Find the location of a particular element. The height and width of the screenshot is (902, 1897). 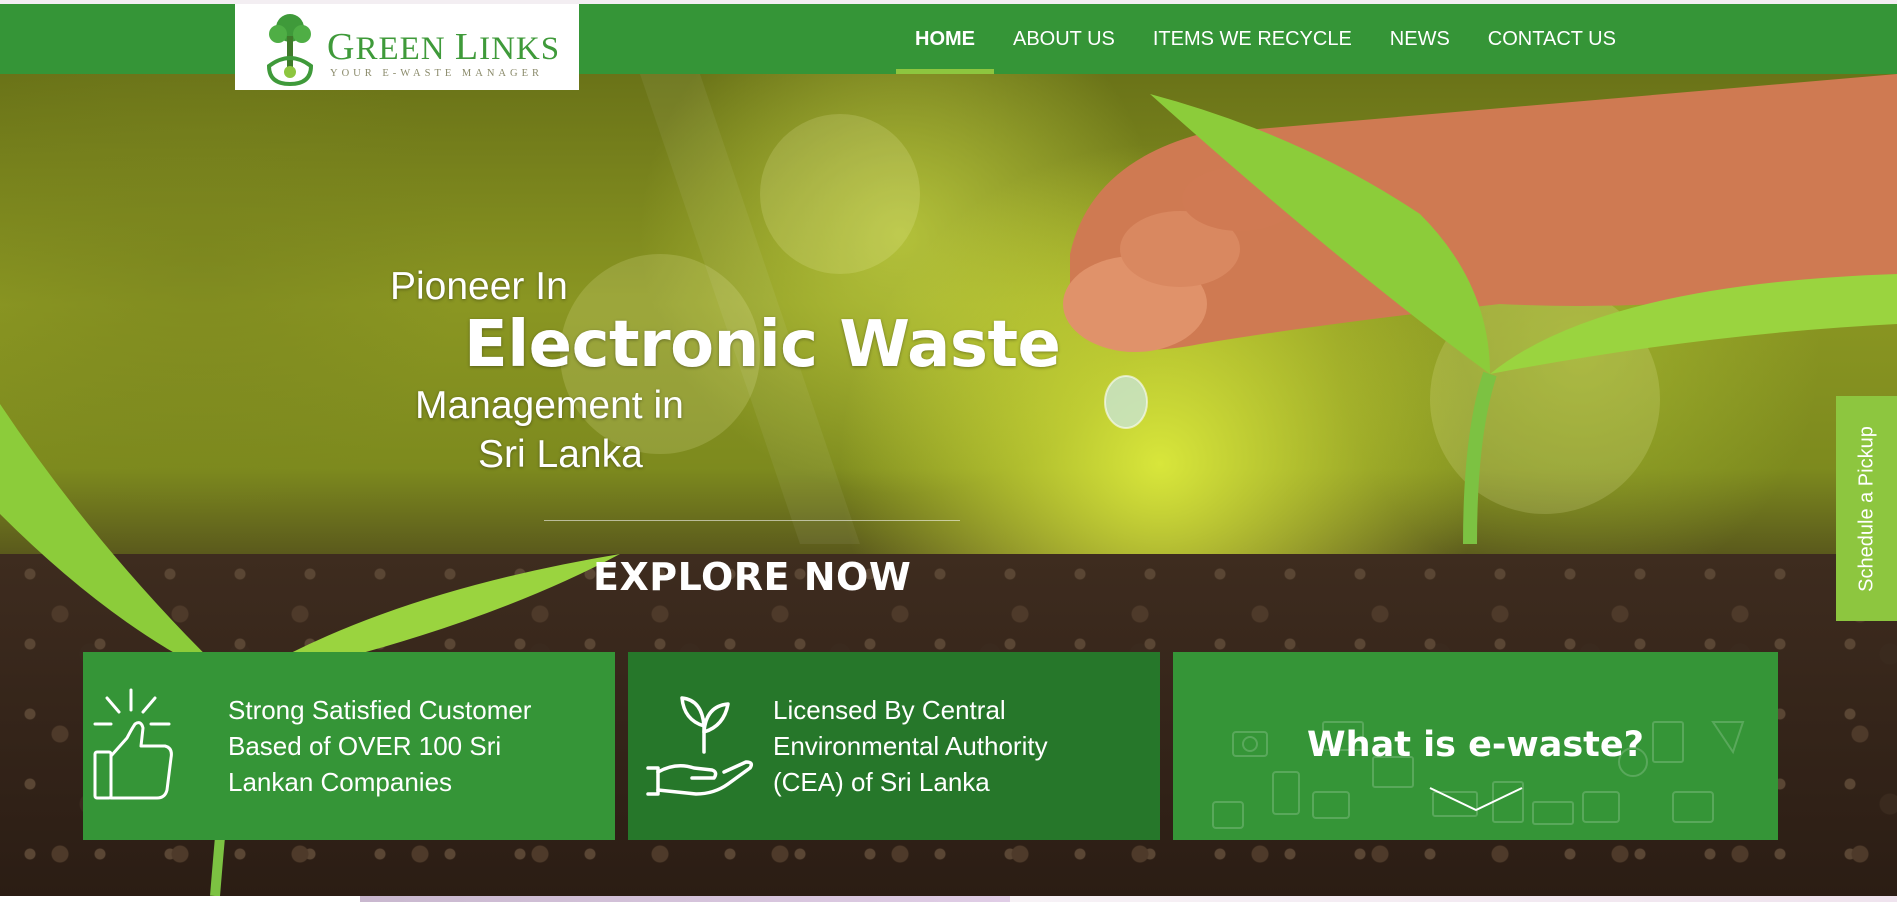

schedule-pickup-tab: Schedule a Pickup is located at coordinates (1866, 508).